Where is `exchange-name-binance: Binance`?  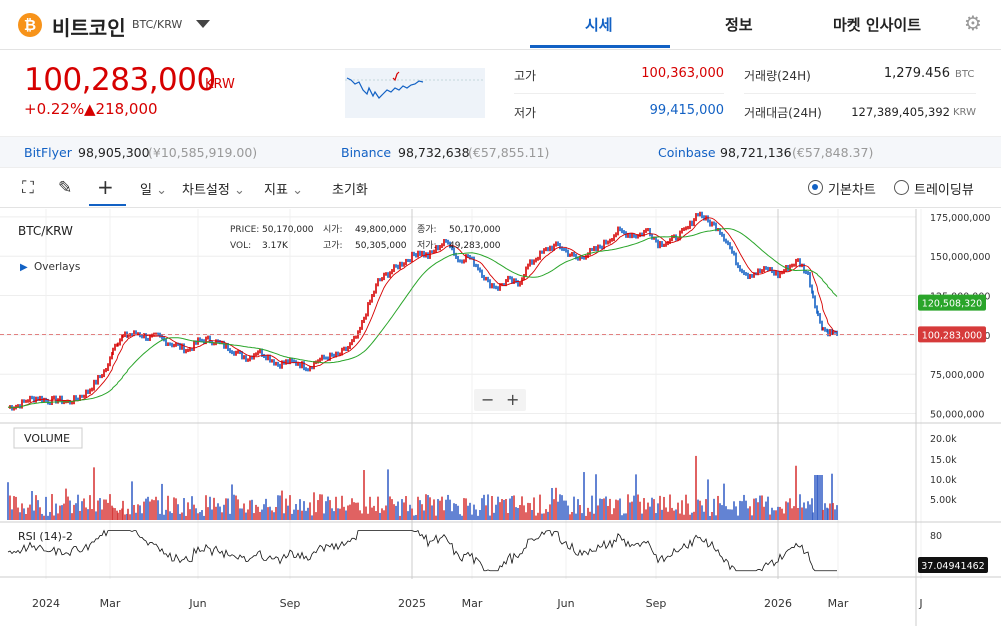
exchange-name-binance: Binance is located at coordinates (366, 152).